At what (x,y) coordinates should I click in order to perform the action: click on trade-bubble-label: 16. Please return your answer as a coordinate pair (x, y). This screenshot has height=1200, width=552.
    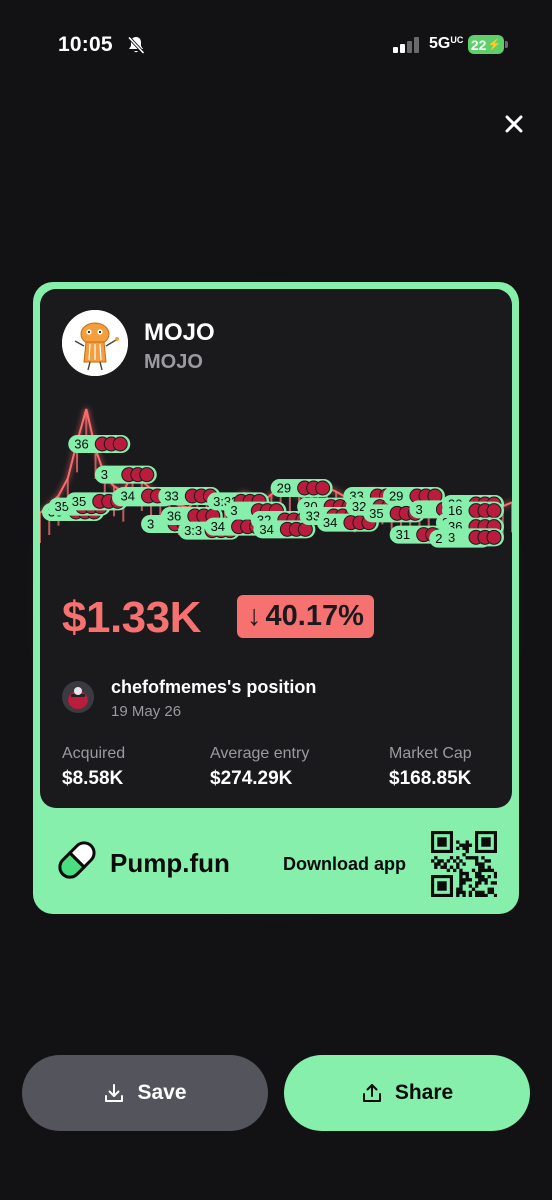
    Looking at the image, I should click on (455, 510).